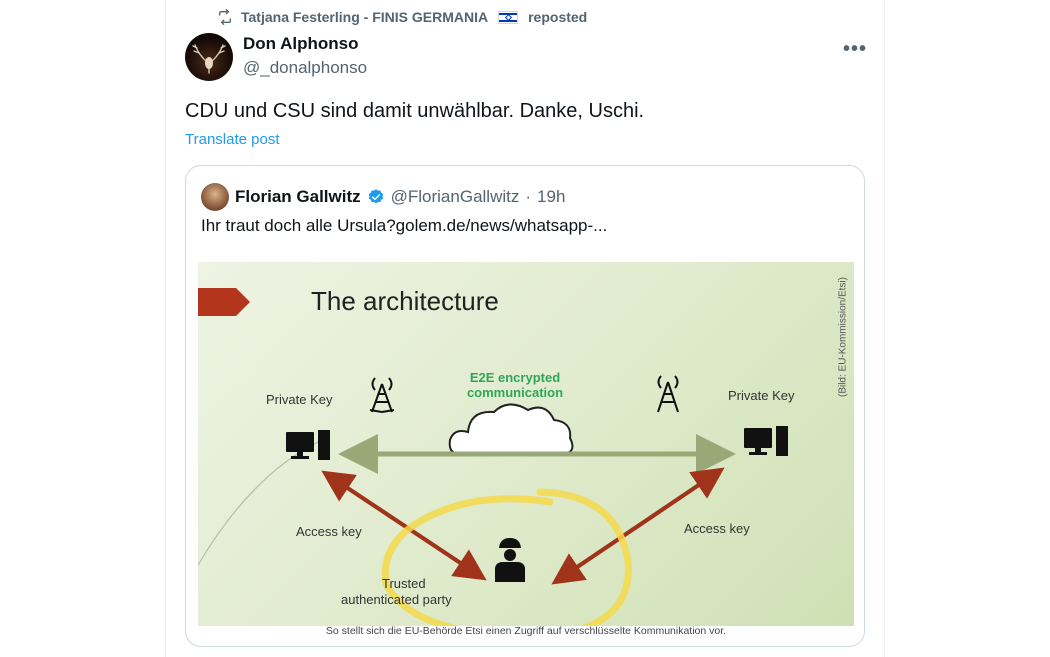 The height and width of the screenshot is (657, 1050). What do you see at coordinates (298, 197) in the screenshot?
I see `quote-author-name: Florian Gallwitz` at bounding box center [298, 197].